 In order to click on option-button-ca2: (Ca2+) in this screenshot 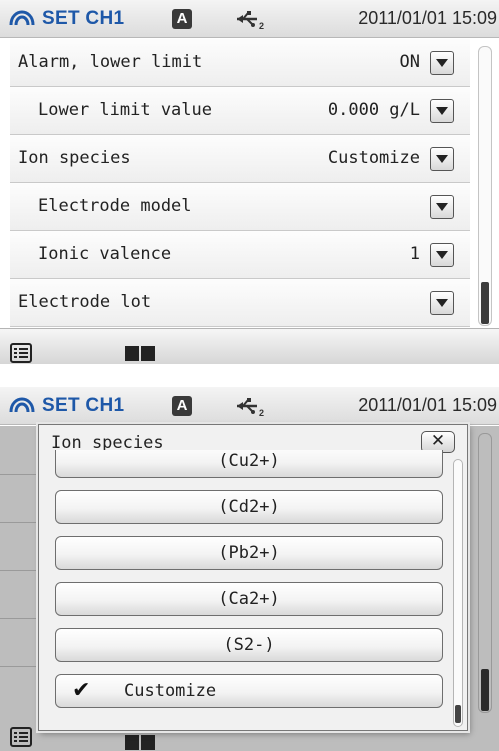, I will do `click(249, 599)`.